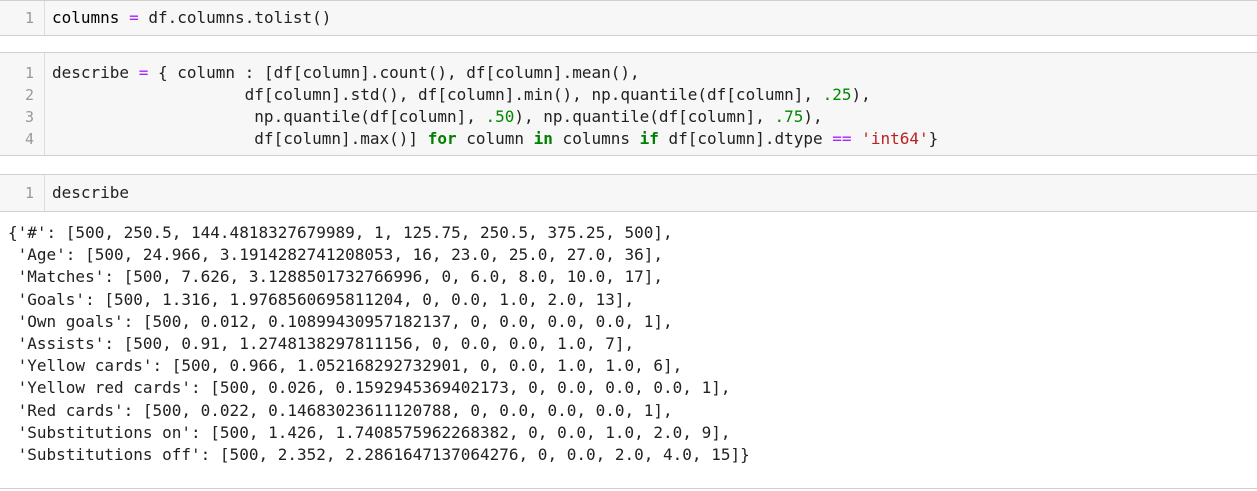  Describe the element at coordinates (22, 104) in the screenshot. I see `line-number-gutter: 1 2 3 4` at that location.